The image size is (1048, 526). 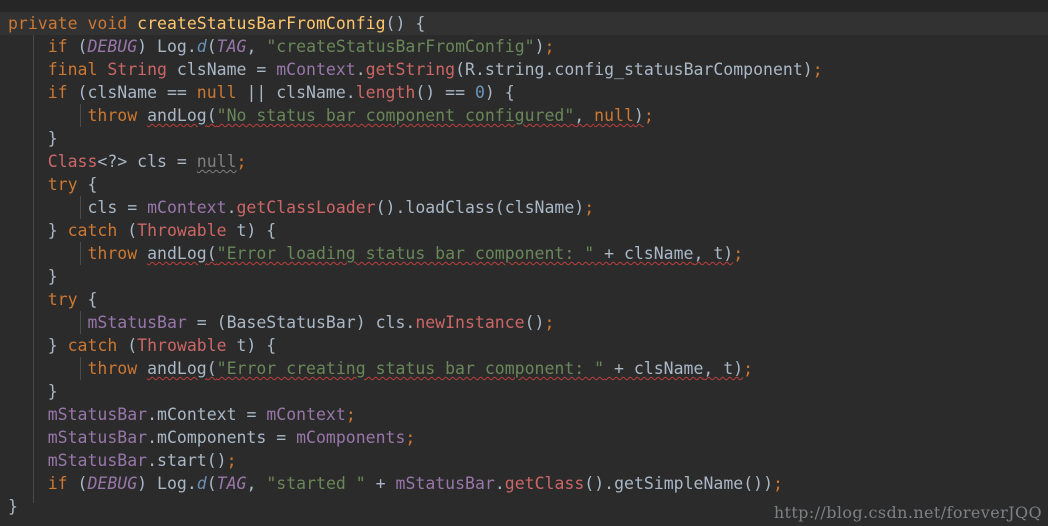 What do you see at coordinates (524, 6) in the screenshot?
I see `editor-top-strip` at bounding box center [524, 6].